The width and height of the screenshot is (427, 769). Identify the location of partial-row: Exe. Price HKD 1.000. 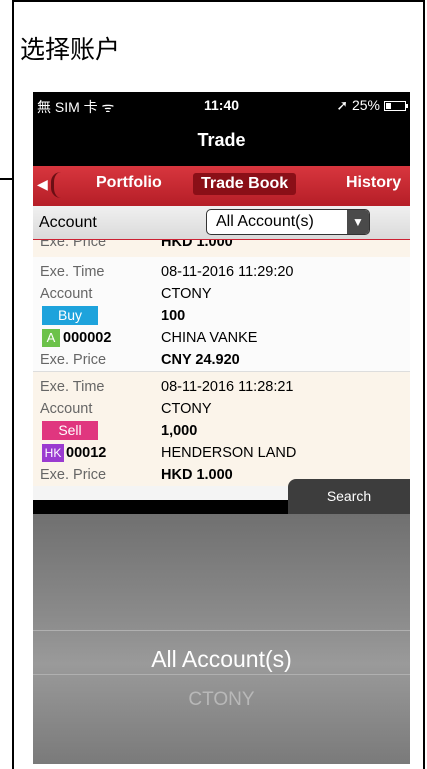
(221, 248).